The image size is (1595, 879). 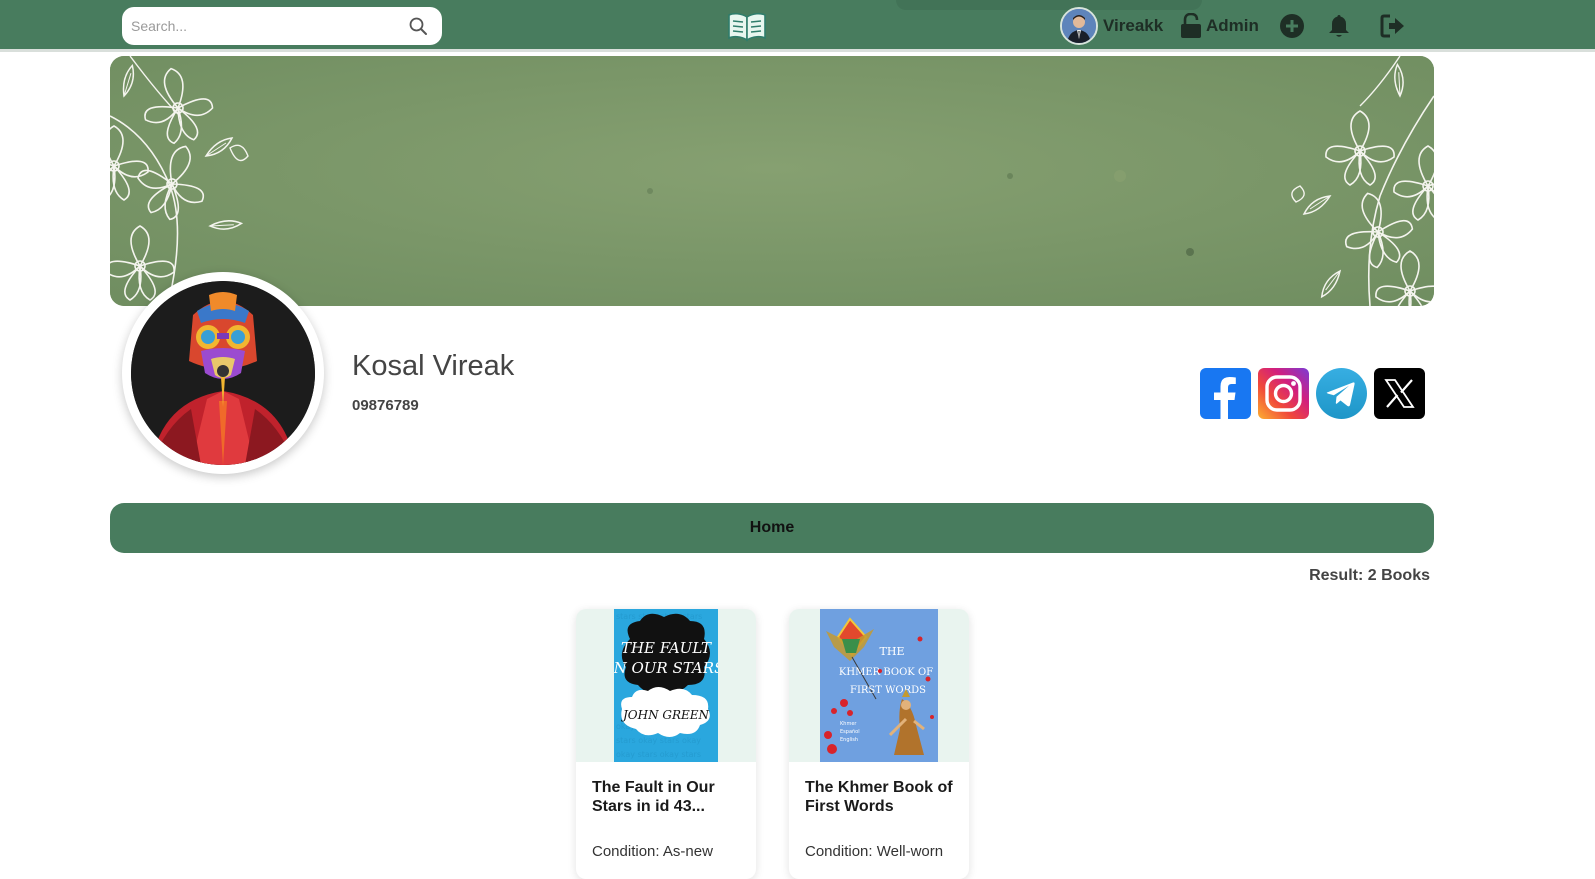 What do you see at coordinates (1283, 393) in the screenshot?
I see `instagram-icon` at bounding box center [1283, 393].